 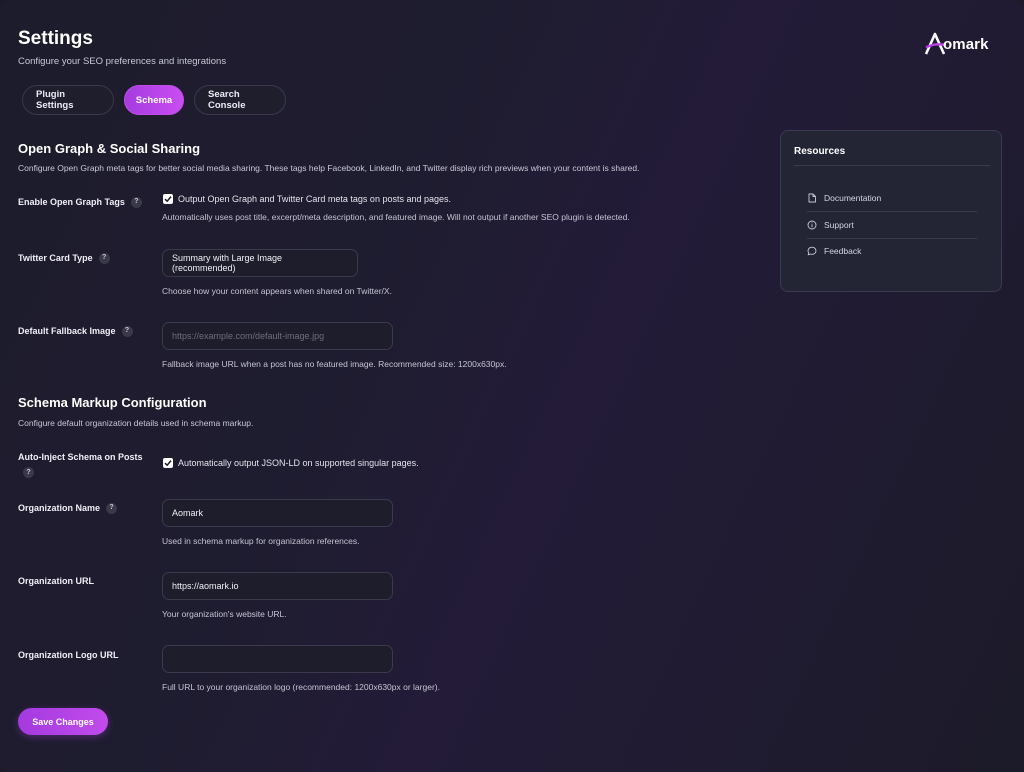 I want to click on organization-name-input, so click(x=277, y=513).